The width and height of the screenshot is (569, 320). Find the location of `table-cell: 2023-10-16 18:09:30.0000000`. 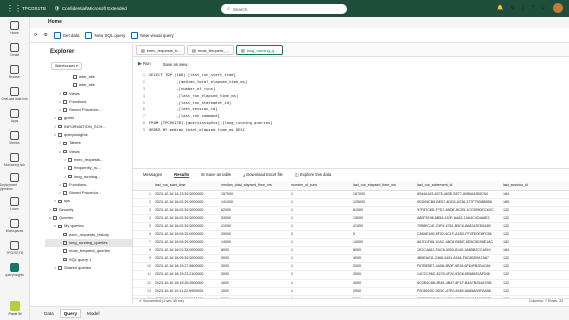

table-cell: 2023-10-16 18:09:30.0000000 is located at coordinates (186, 259).